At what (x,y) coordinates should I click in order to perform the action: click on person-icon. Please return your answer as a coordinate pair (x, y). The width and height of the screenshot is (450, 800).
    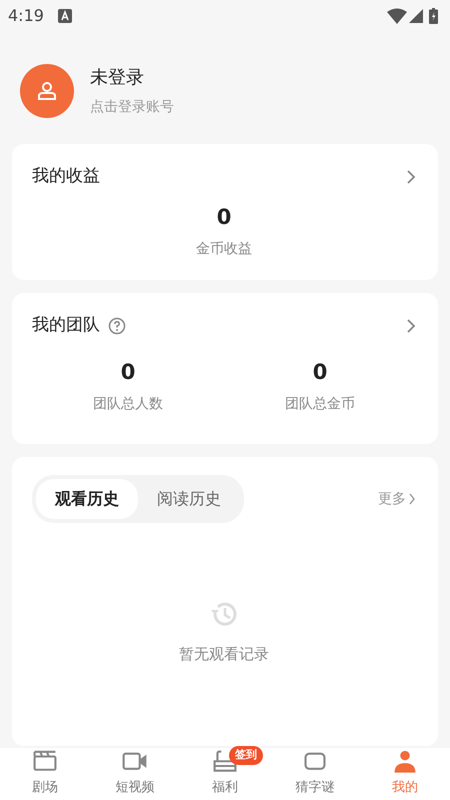
    Looking at the image, I should click on (47, 91).